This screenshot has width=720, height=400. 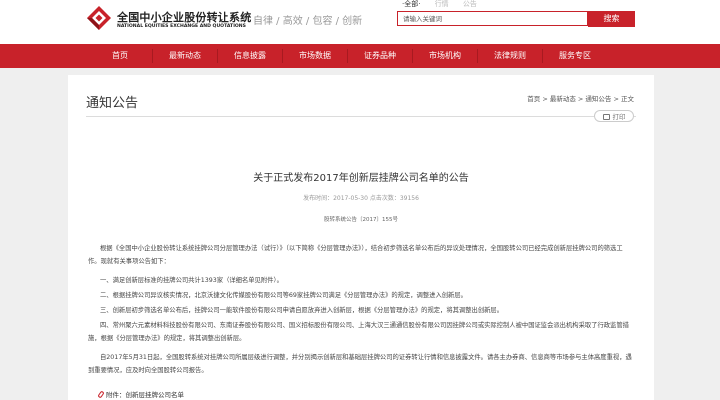 I want to click on article-title: 关于正式发布2017年创新层挂牌公司名单的公告, so click(x=361, y=178).